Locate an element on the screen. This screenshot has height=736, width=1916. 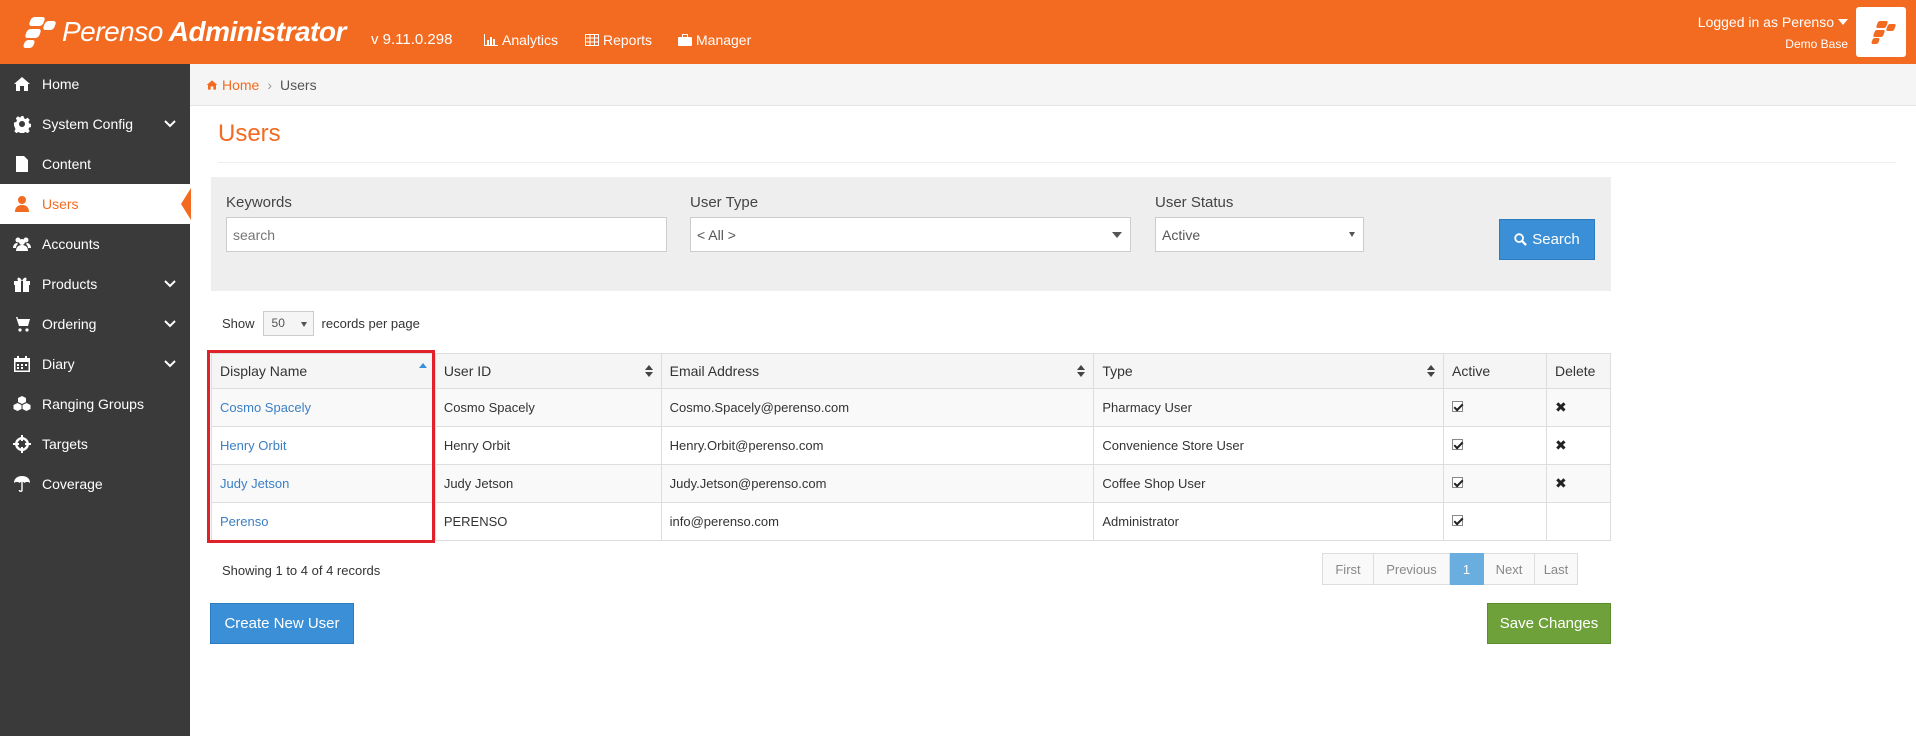
sidebar-item-accounts: Accounts is located at coordinates (95, 244).